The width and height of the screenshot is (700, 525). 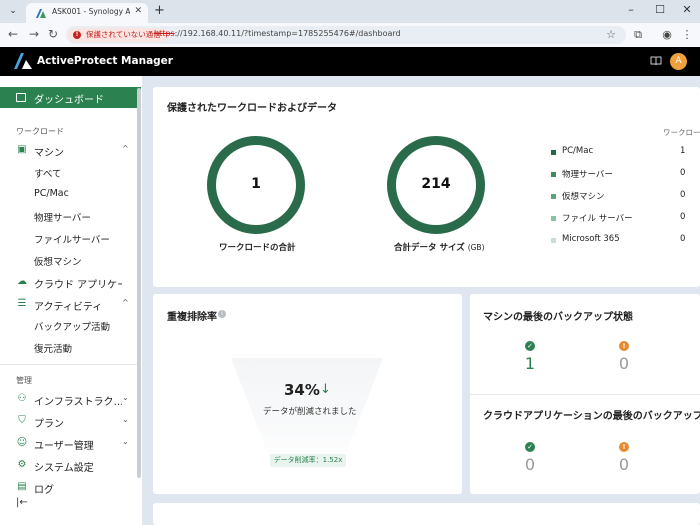 I want to click on gear-icon: ⚙, so click(x=22, y=464).